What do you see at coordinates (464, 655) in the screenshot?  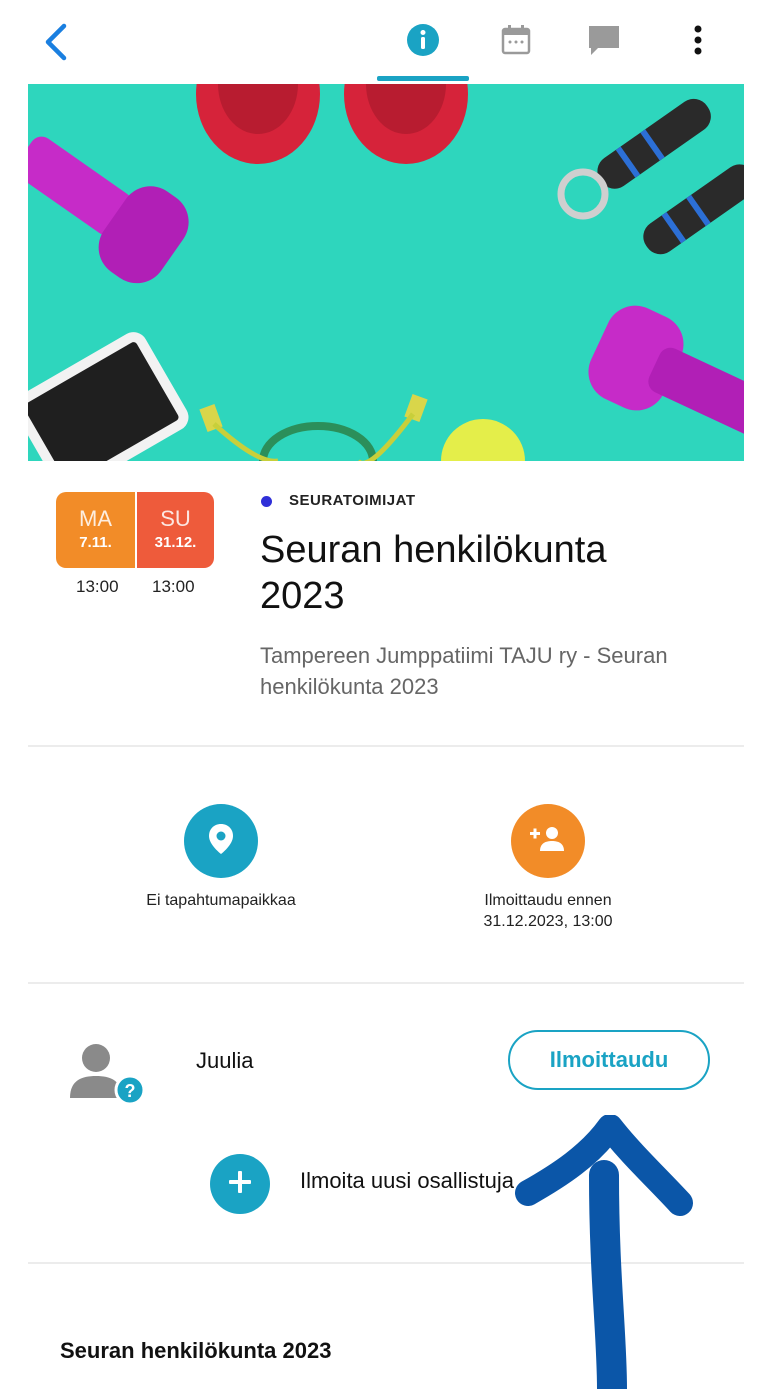 I see `event-organizer-line-1: Tampereen Jumppatiimi TAJU ry - Seuran` at bounding box center [464, 655].